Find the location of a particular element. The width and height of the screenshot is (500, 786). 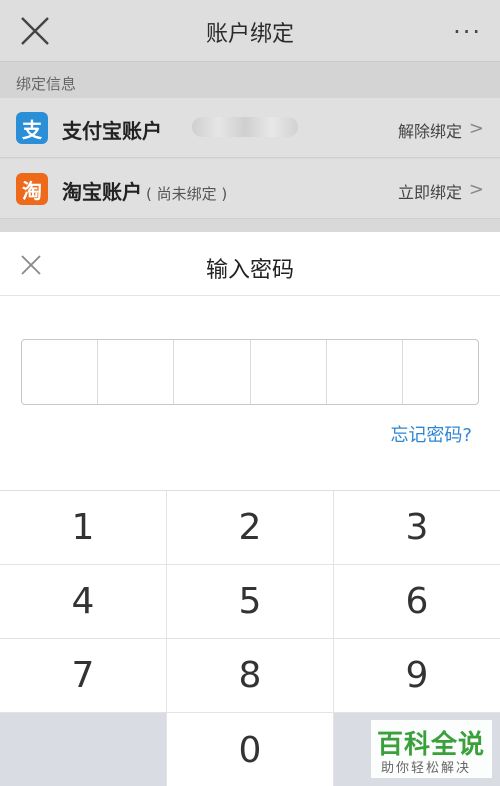

account-status: ( 尚未绑定 ) is located at coordinates (187, 194).